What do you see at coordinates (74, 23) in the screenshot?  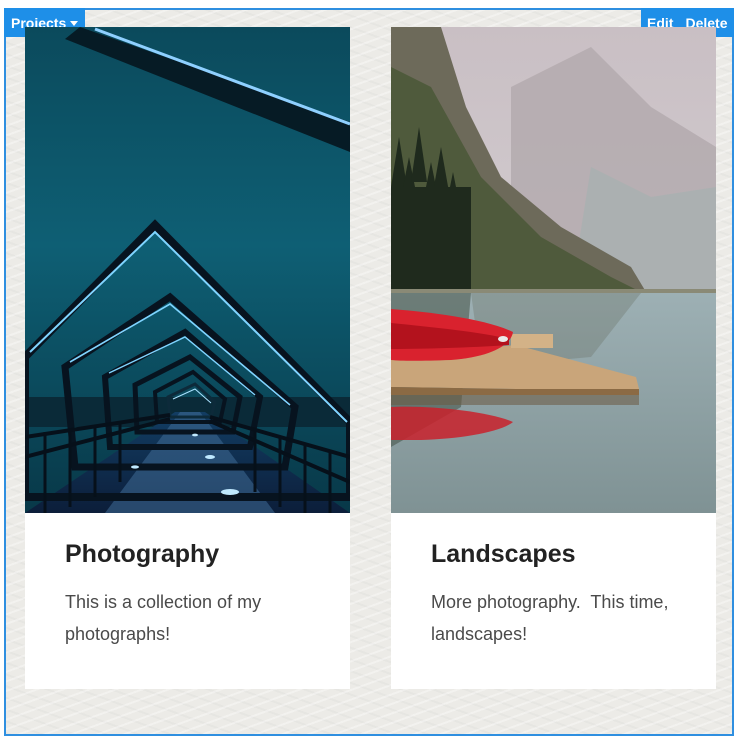 I see `caret-down-icon` at bounding box center [74, 23].